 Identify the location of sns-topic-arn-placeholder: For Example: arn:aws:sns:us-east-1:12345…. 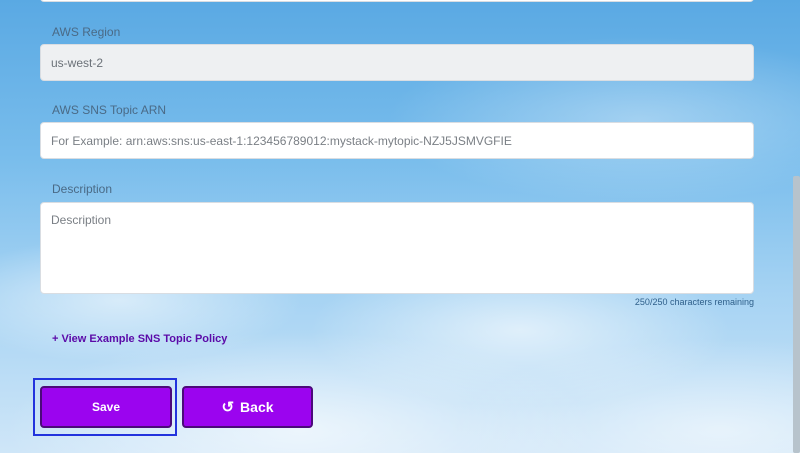
(281, 140).